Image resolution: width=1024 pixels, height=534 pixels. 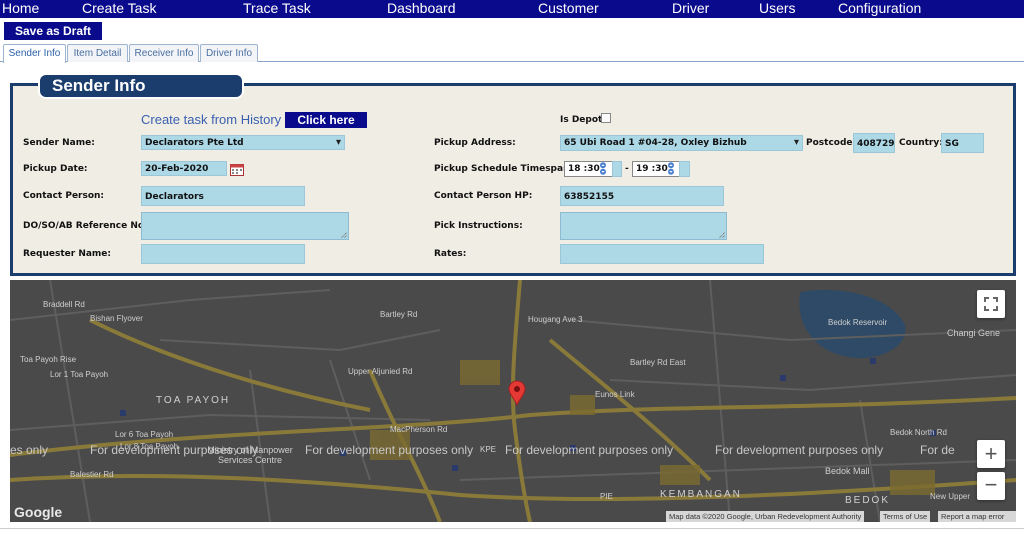 What do you see at coordinates (606, 118) in the screenshot?
I see `is-depot-checkbox` at bounding box center [606, 118].